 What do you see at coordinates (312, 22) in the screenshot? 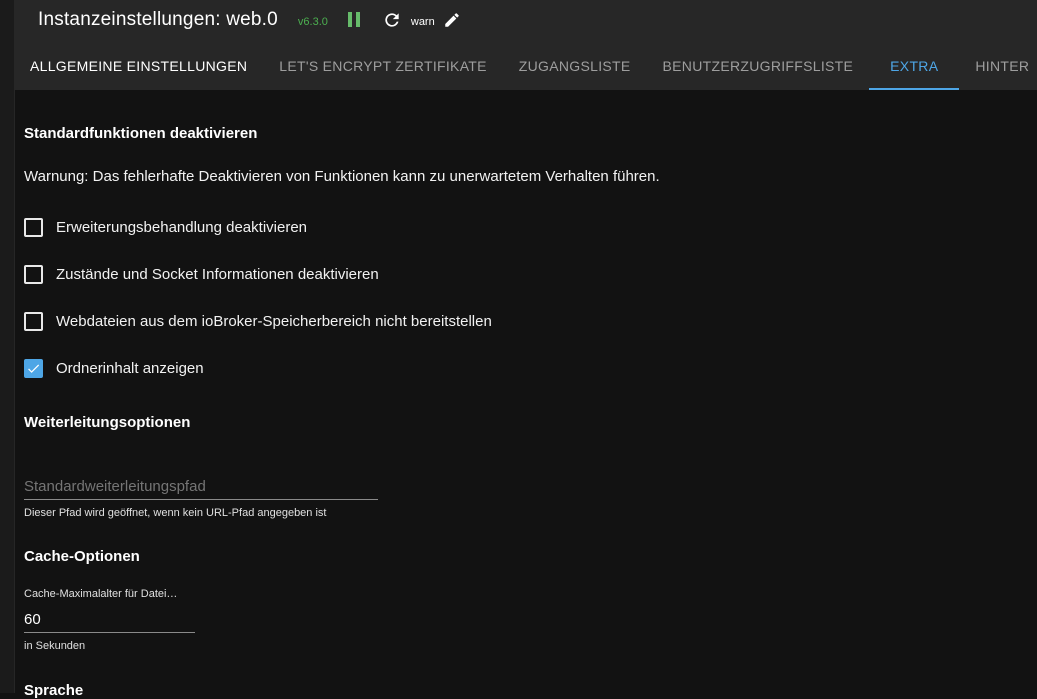
I see `version-badge: v6.3.0` at bounding box center [312, 22].